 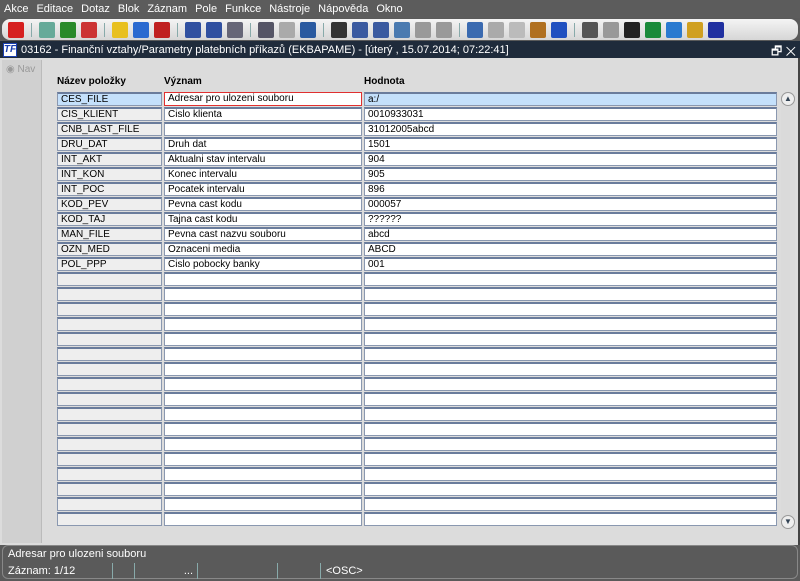 I want to click on cut-icon, so click(x=339, y=29).